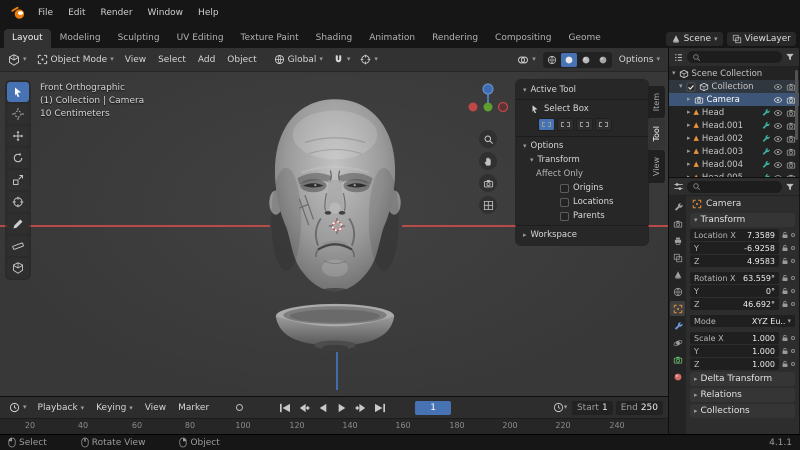 The image size is (800, 450). Describe the element at coordinates (656, 134) in the screenshot. I see `tab-tool: Tool` at that location.